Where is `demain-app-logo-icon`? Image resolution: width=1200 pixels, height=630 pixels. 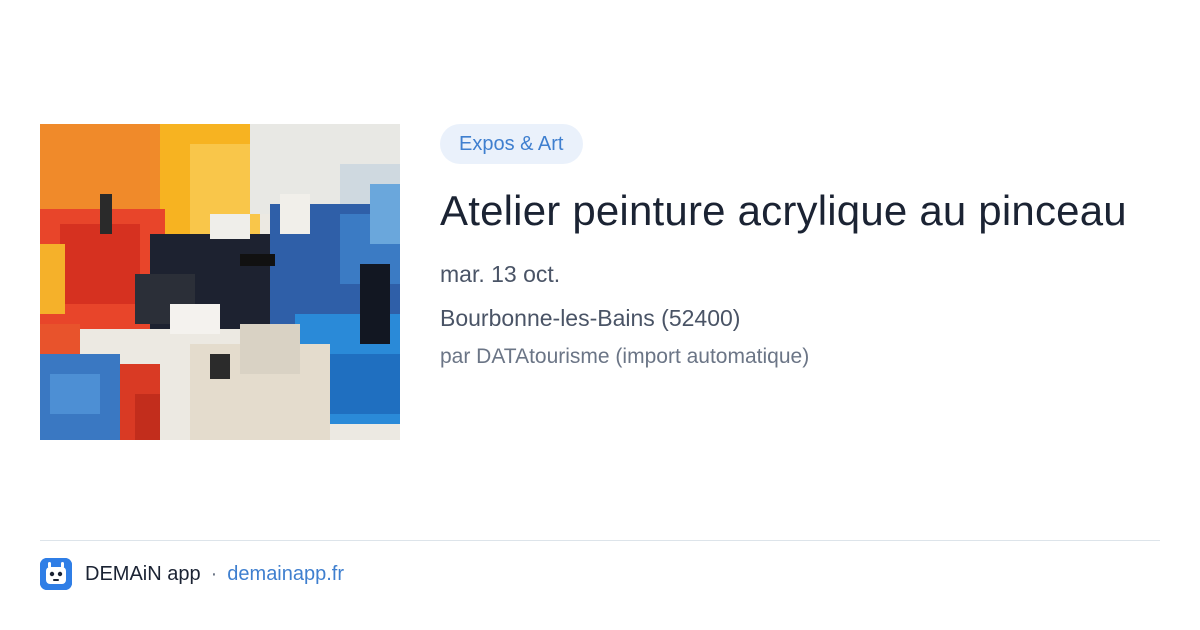 demain-app-logo-icon is located at coordinates (56, 574).